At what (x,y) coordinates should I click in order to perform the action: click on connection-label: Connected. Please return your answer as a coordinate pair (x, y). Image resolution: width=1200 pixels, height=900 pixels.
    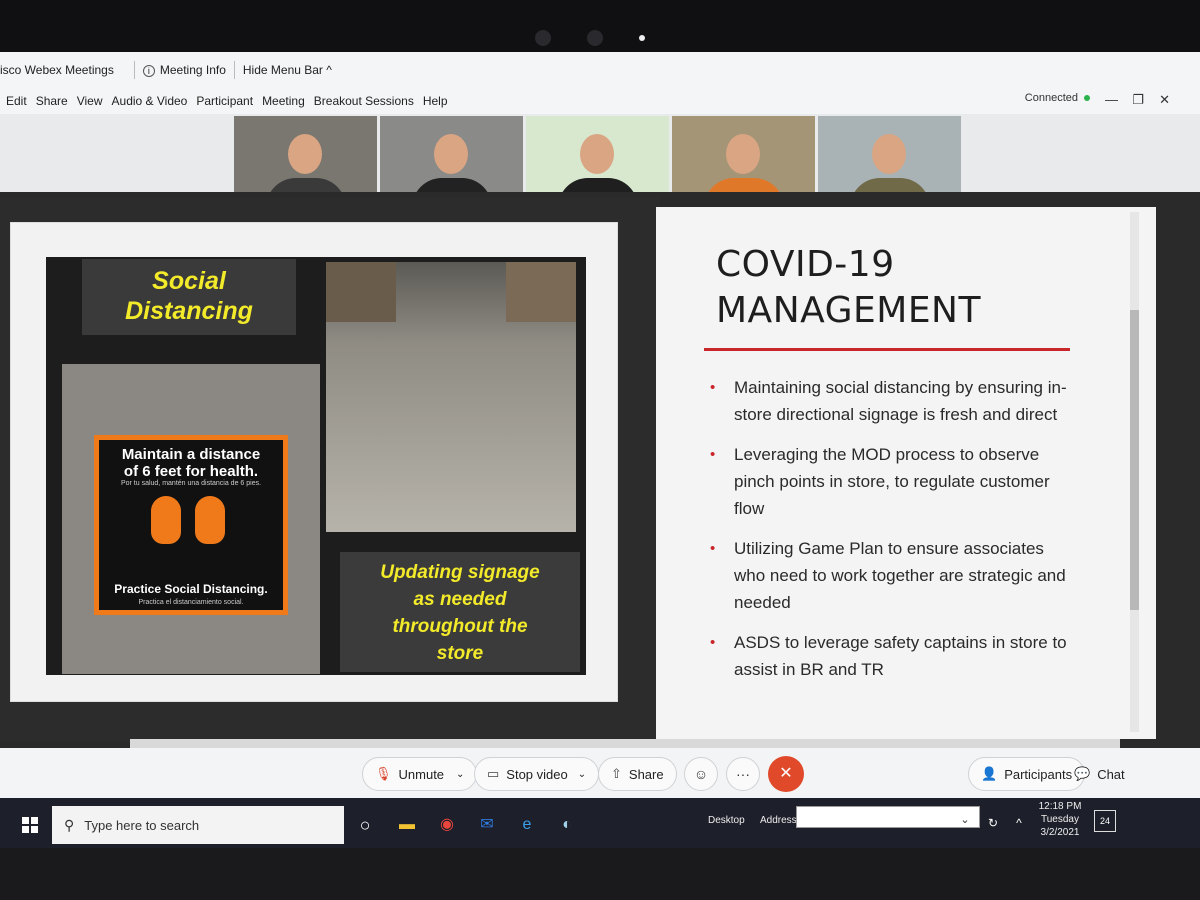
    Looking at the image, I should click on (1051, 98).